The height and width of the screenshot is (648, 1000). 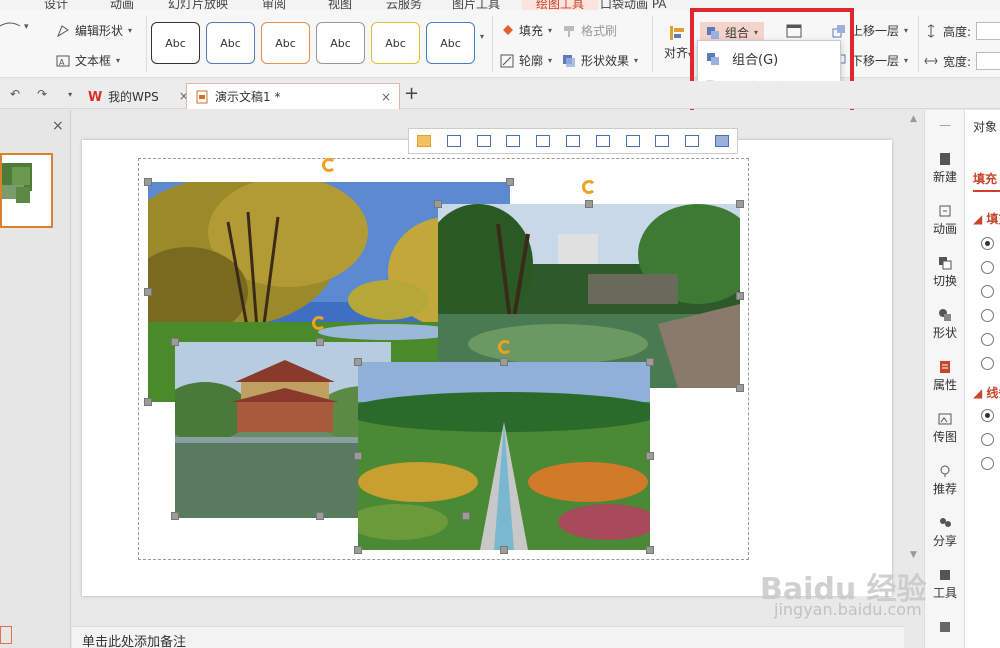 What do you see at coordinates (678, 42) in the screenshot?
I see `align-button: 对齐▾` at bounding box center [678, 42].